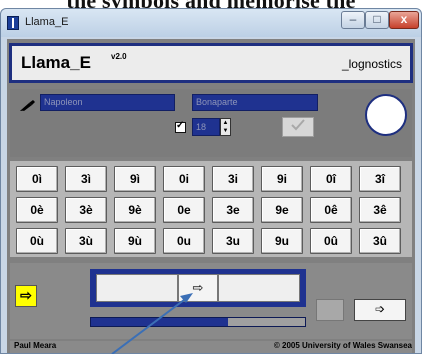 The height and width of the screenshot is (354, 422). Describe the element at coordinates (56, 62) in the screenshot. I see `app-name: Llama_E` at that location.